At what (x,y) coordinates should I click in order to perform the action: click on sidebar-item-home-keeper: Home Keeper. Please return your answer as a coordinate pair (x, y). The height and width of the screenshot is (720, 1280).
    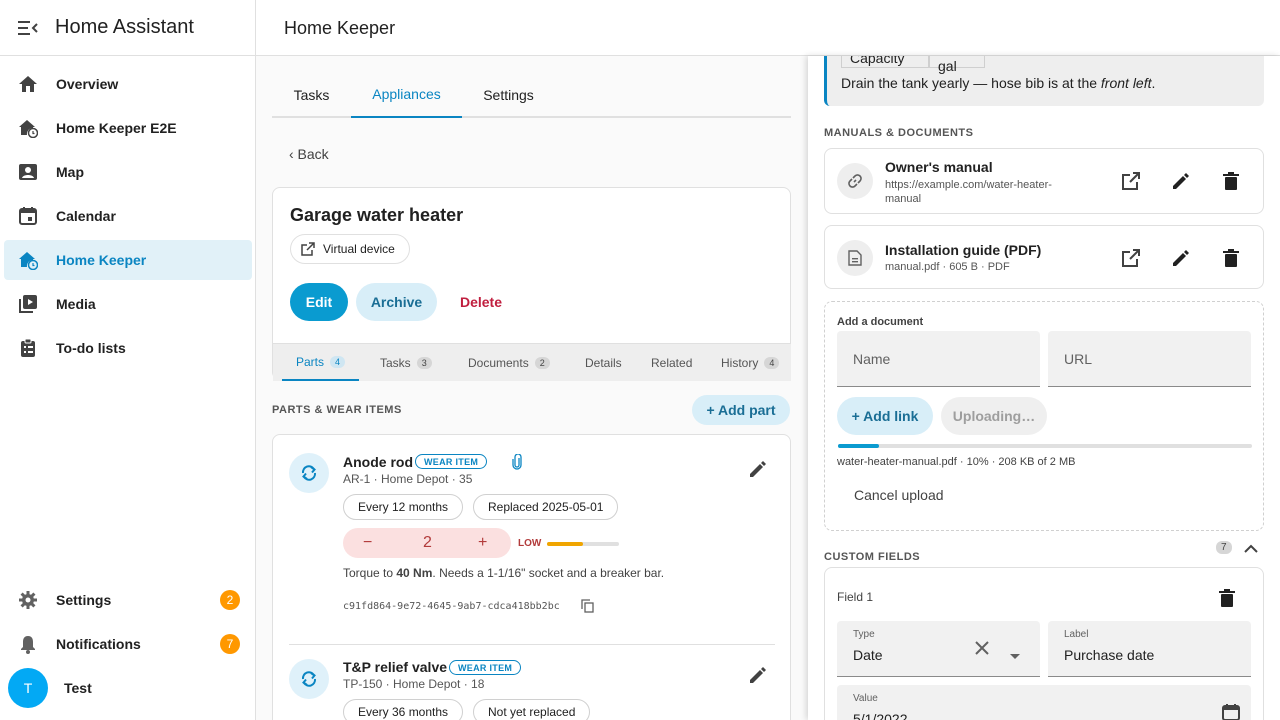
    Looking at the image, I should click on (128, 260).